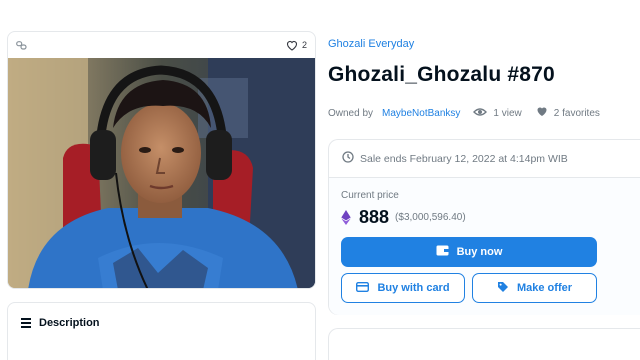 The height and width of the screenshot is (360, 640). What do you see at coordinates (346, 217) in the screenshot?
I see `ethereum-icon` at bounding box center [346, 217].